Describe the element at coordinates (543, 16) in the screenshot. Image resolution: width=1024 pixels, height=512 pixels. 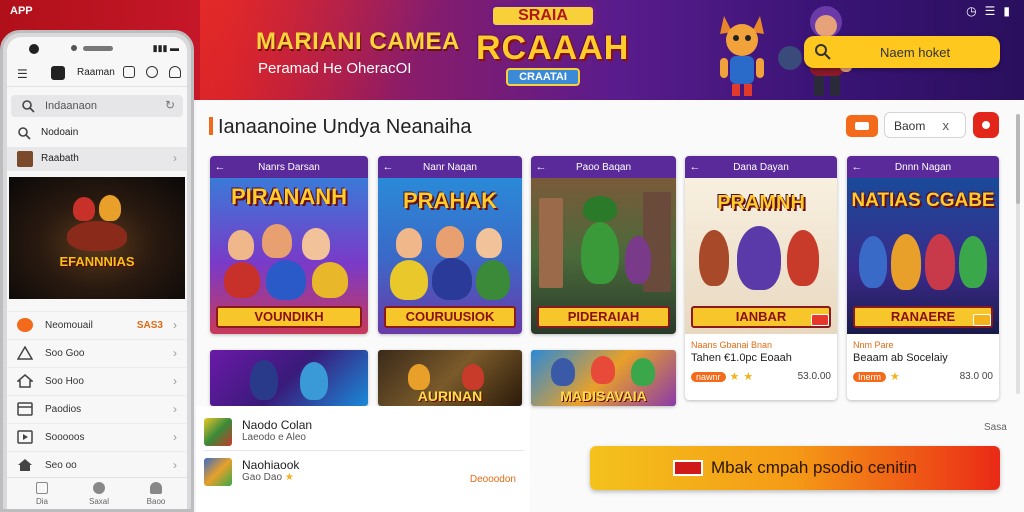
I see `logo-top-text: SRAIA` at that location.